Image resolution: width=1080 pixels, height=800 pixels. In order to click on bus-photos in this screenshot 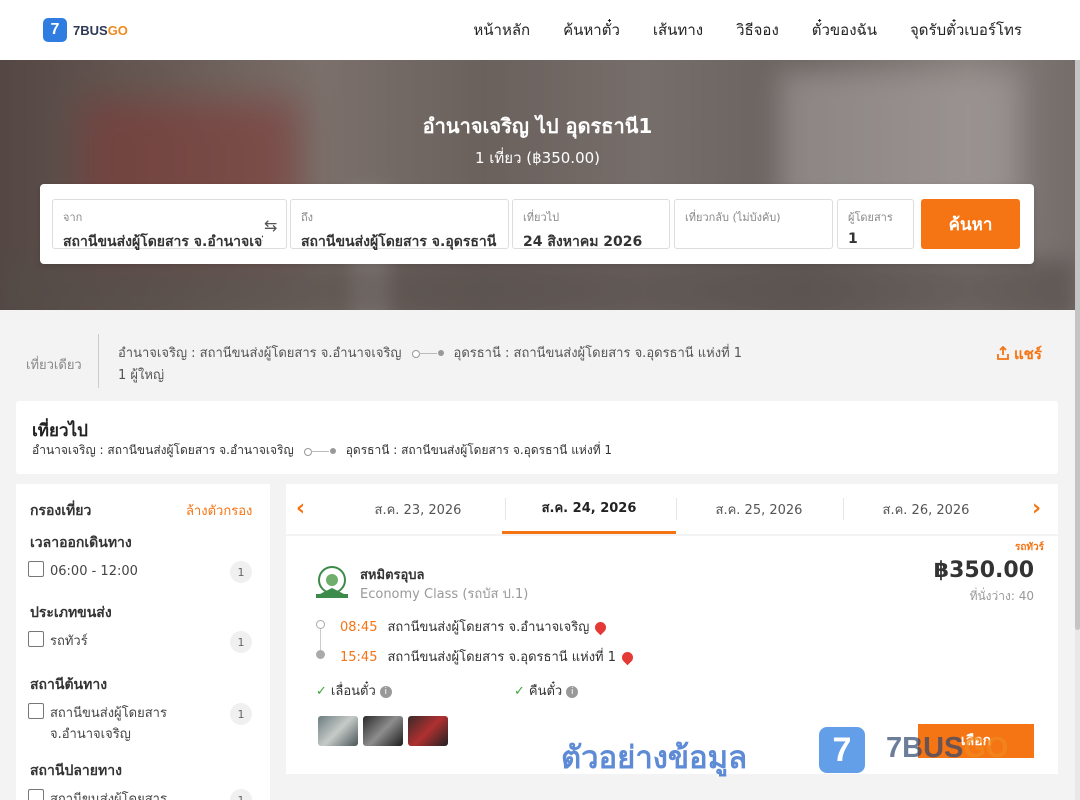, I will do `click(383, 731)`.